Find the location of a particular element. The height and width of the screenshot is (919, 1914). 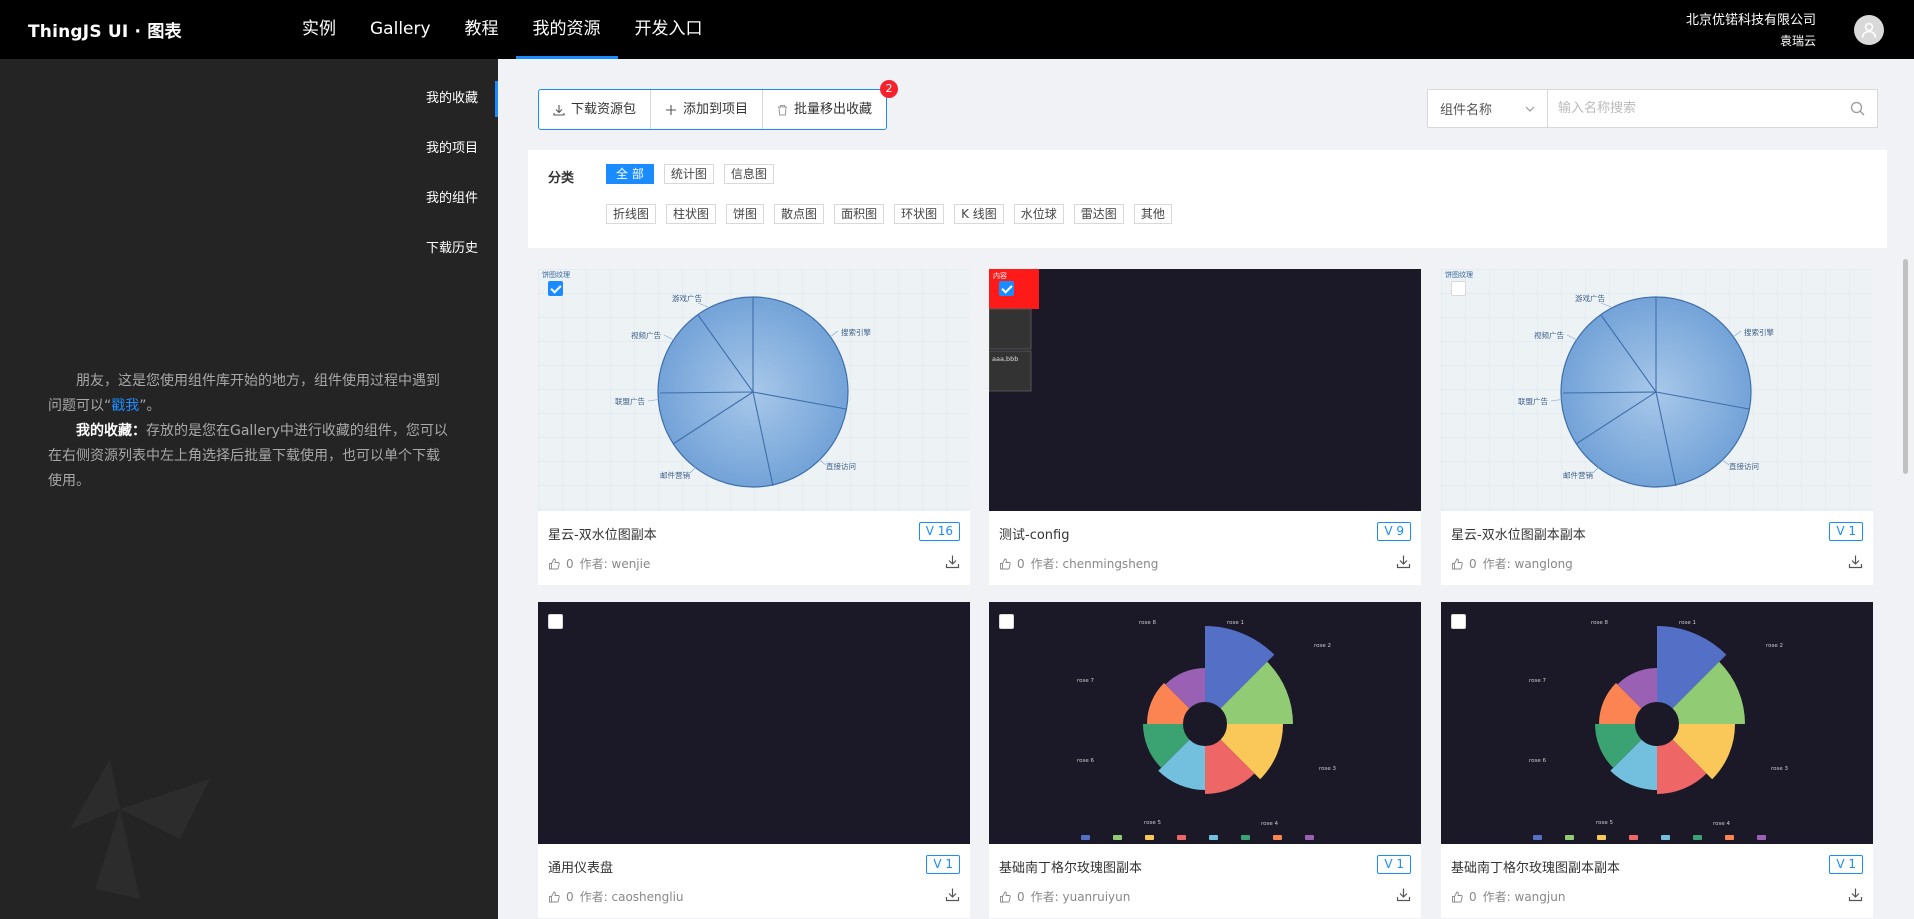

search-input is located at coordinates (1692, 108).